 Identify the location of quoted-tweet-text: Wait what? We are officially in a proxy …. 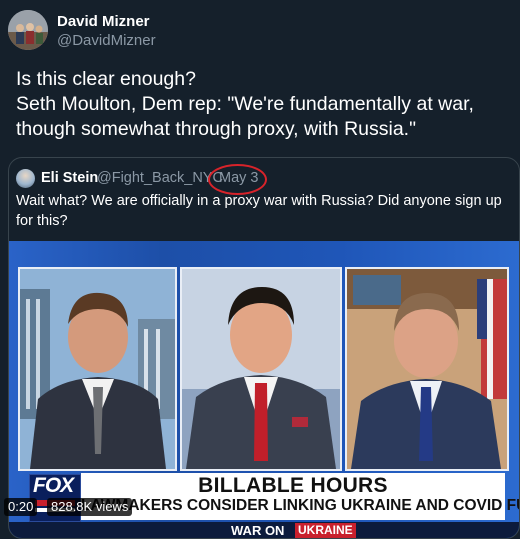
(259, 211).